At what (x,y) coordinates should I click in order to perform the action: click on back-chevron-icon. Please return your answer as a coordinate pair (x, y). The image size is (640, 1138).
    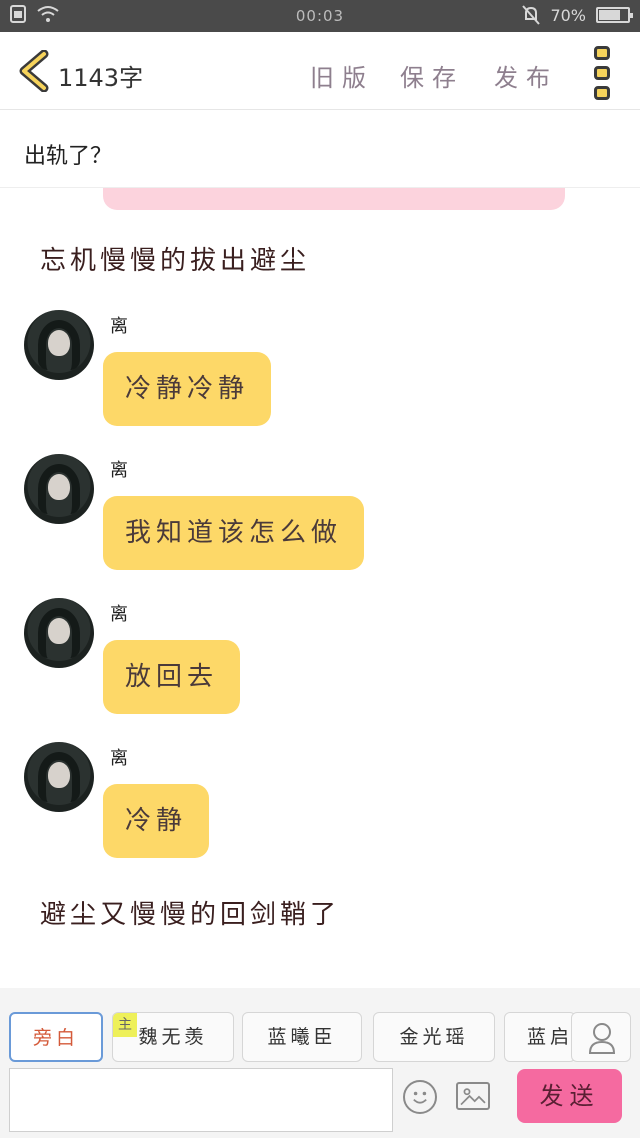
    Looking at the image, I should click on (33, 71).